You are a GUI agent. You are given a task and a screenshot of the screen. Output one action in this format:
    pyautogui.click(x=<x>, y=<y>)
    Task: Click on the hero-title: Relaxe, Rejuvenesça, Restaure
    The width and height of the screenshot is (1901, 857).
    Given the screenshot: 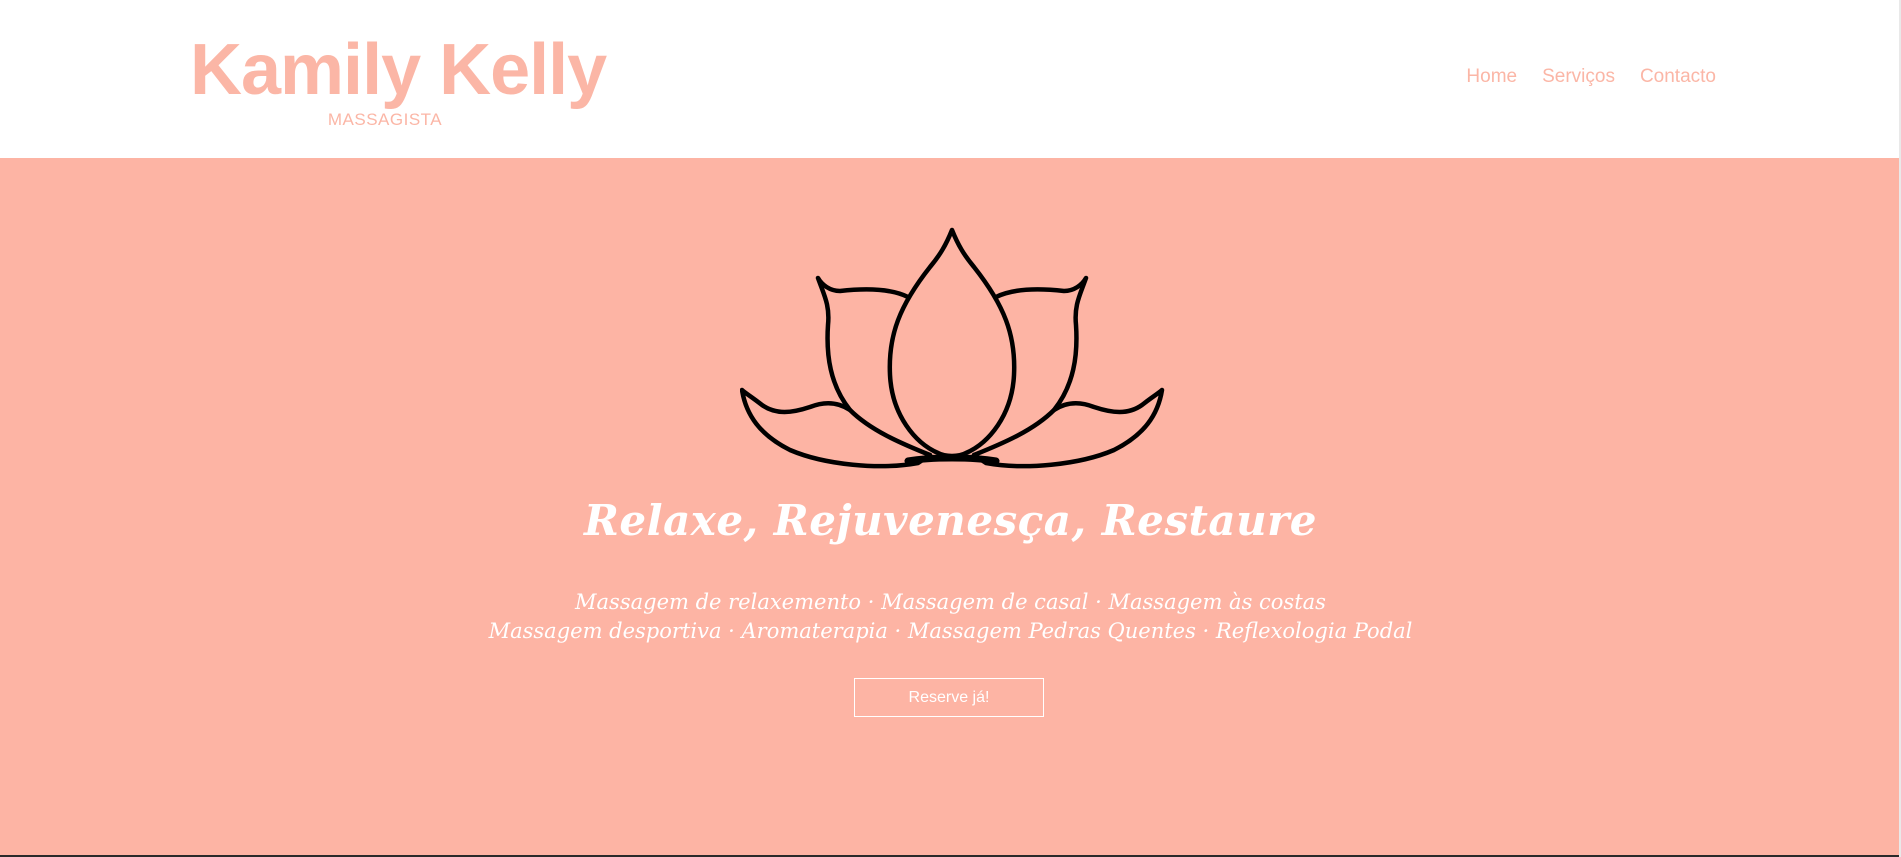 What is the action you would take?
    pyautogui.click(x=950, y=520)
    